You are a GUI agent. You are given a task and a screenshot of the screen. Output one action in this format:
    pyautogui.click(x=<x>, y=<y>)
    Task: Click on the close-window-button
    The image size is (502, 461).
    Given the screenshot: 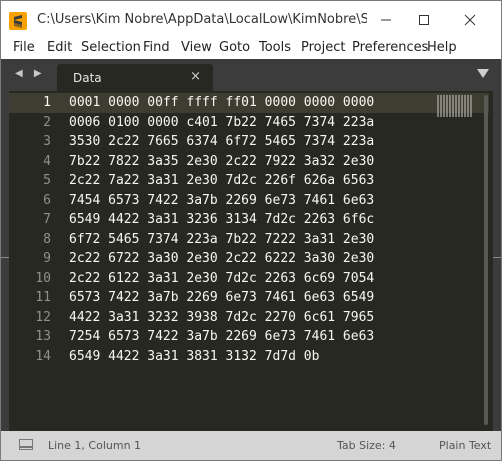 What is the action you would take?
    pyautogui.click(x=470, y=20)
    